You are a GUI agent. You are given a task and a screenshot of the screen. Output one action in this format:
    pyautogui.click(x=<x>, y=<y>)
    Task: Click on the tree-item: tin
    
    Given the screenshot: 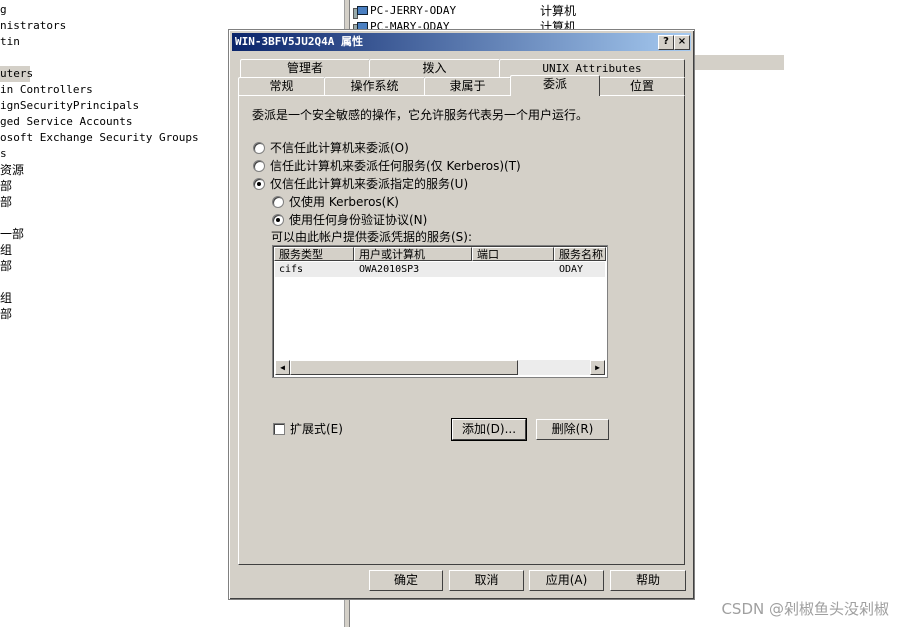 What is the action you would take?
    pyautogui.click(x=10, y=42)
    